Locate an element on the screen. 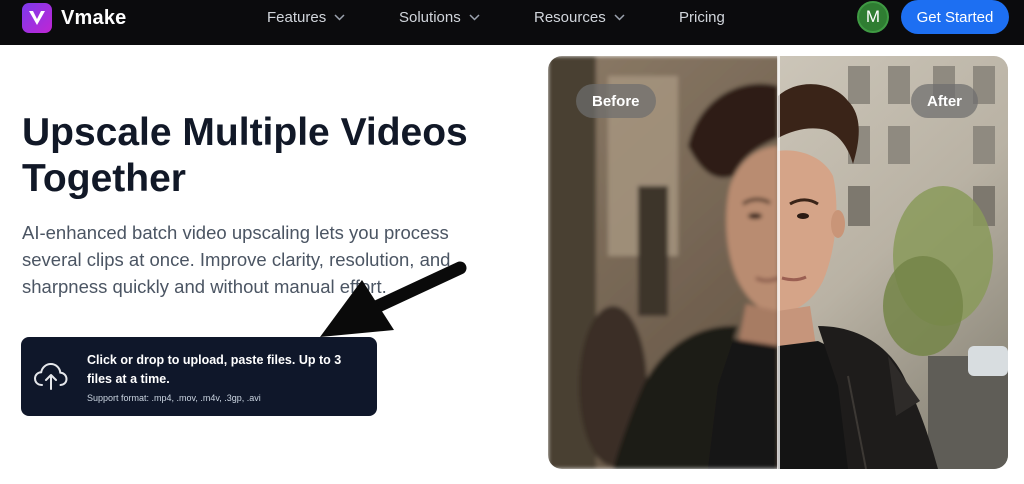  nav-pricing-label: Pricing is located at coordinates (702, 17).